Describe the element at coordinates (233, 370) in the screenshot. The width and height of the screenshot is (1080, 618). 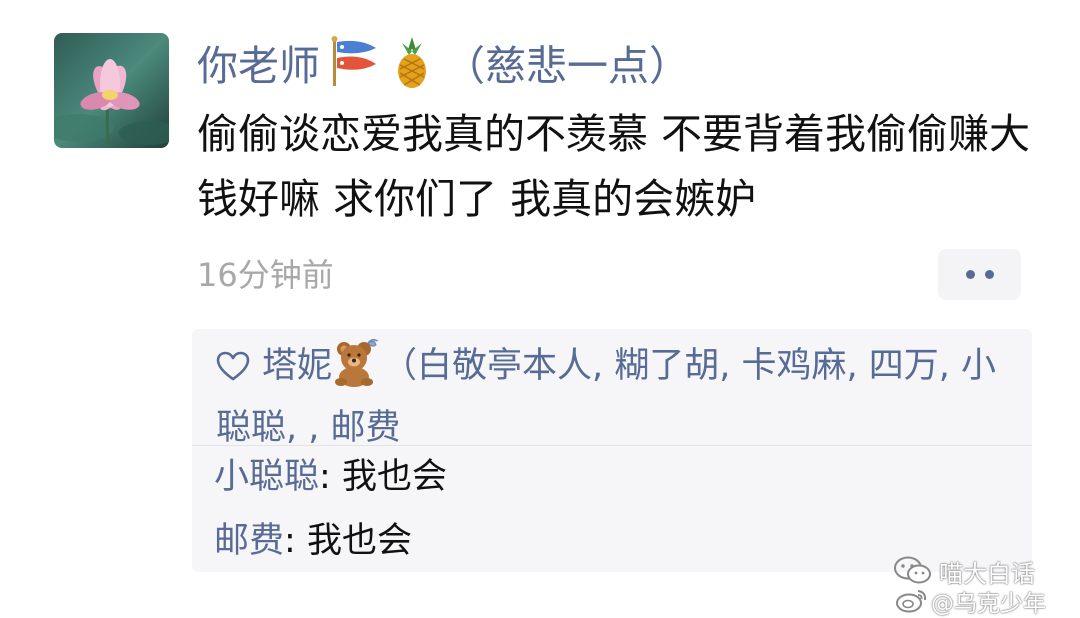
I see `heart-outline-icon` at that location.